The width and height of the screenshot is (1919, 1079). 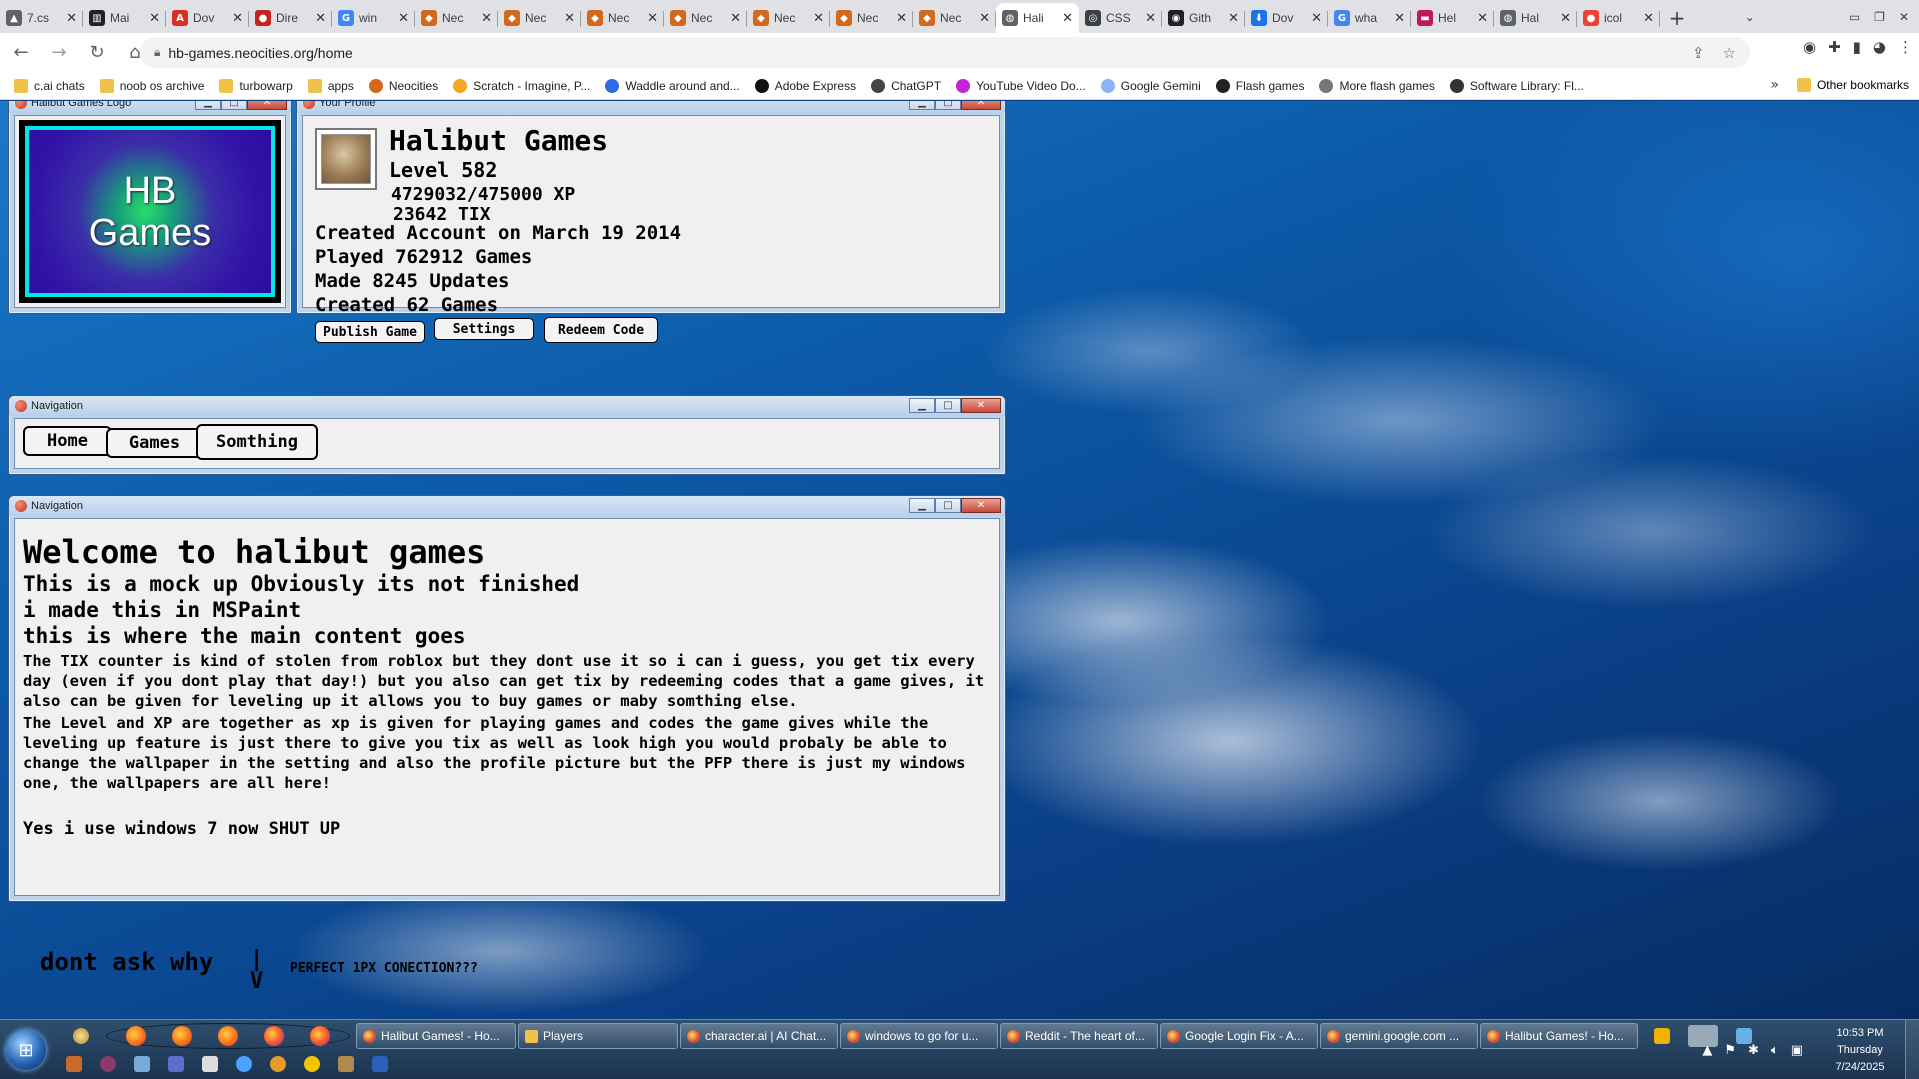 What do you see at coordinates (1834, 47) in the screenshot?
I see `extensions-puzzle-icon: ✚` at bounding box center [1834, 47].